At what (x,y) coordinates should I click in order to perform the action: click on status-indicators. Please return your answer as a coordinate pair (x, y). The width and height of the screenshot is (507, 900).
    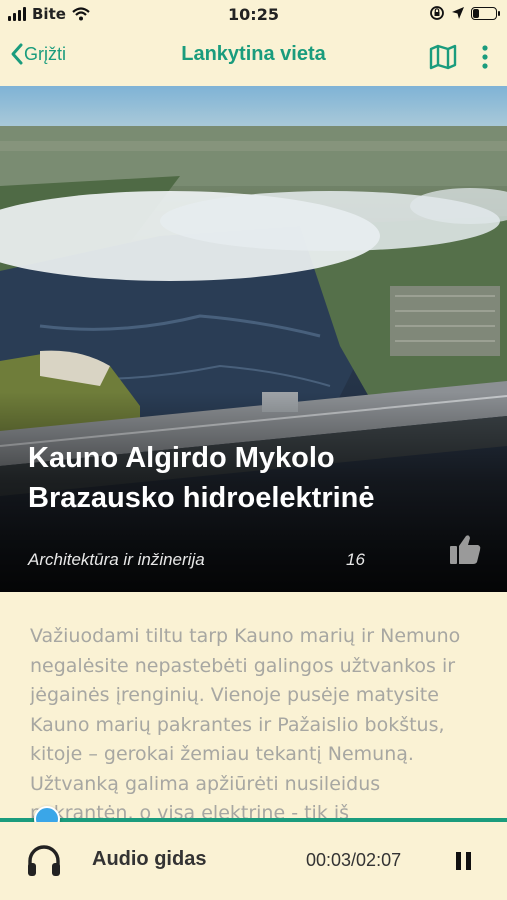
    Looking at the image, I should click on (464, 13).